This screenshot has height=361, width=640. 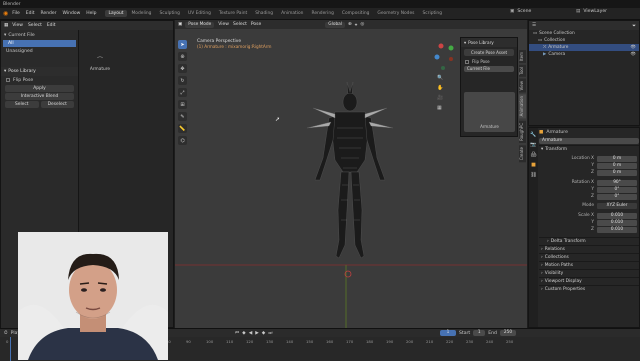 I want to click on outliner-scene-collection: ▭ Scene Collection, so click(x=584, y=33).